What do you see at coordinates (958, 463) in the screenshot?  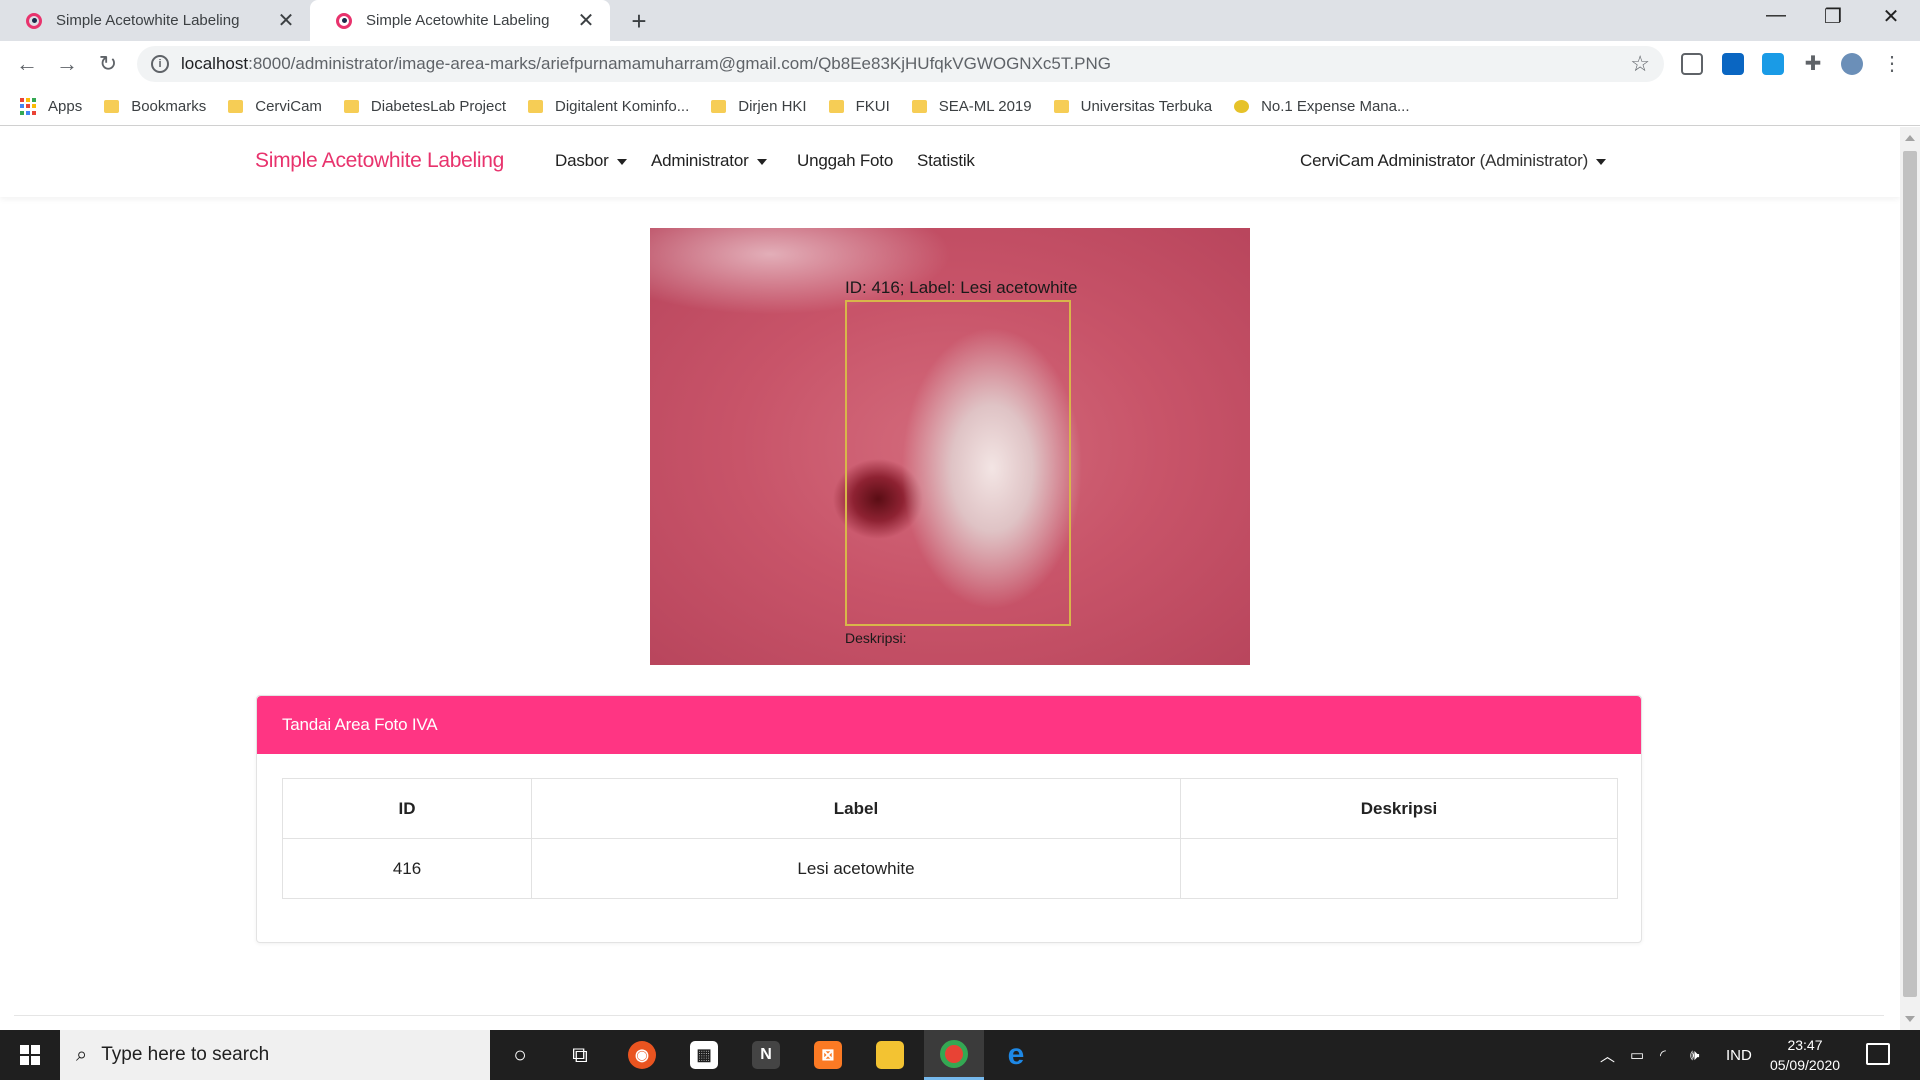 I see `annotation-bounding-box` at bounding box center [958, 463].